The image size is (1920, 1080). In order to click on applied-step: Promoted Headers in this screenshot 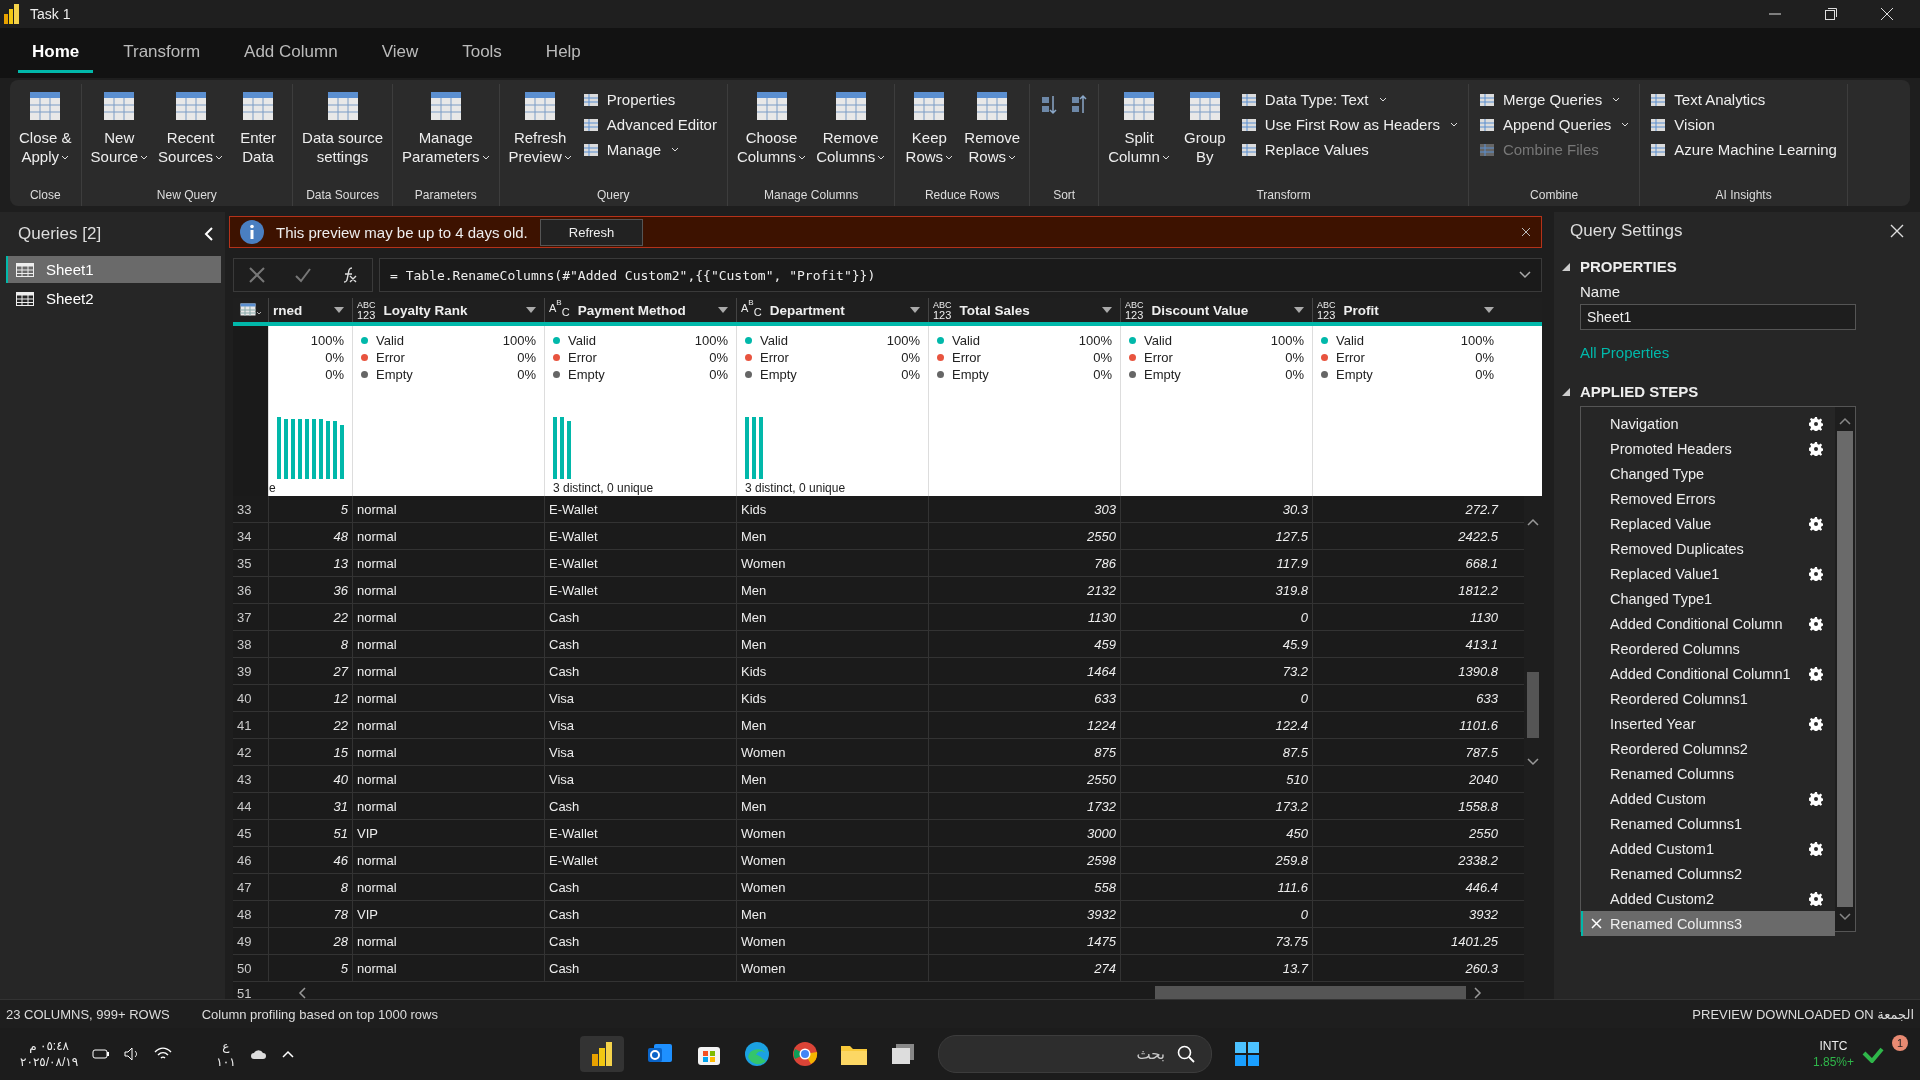, I will do `click(1708, 448)`.